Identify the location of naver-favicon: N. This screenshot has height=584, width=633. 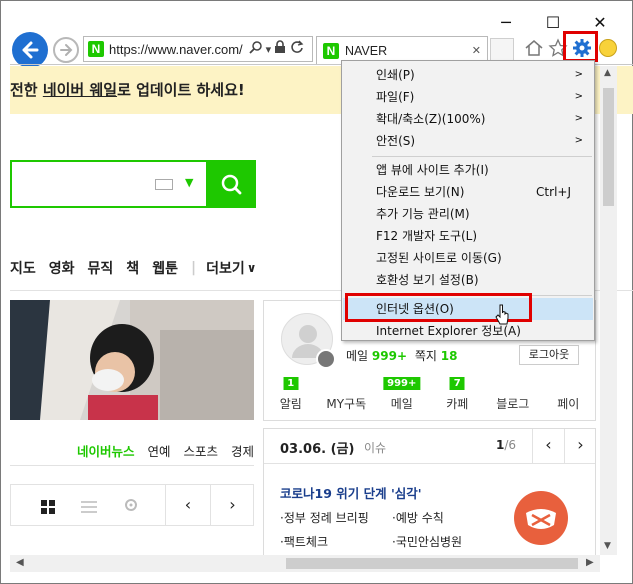
(96, 49).